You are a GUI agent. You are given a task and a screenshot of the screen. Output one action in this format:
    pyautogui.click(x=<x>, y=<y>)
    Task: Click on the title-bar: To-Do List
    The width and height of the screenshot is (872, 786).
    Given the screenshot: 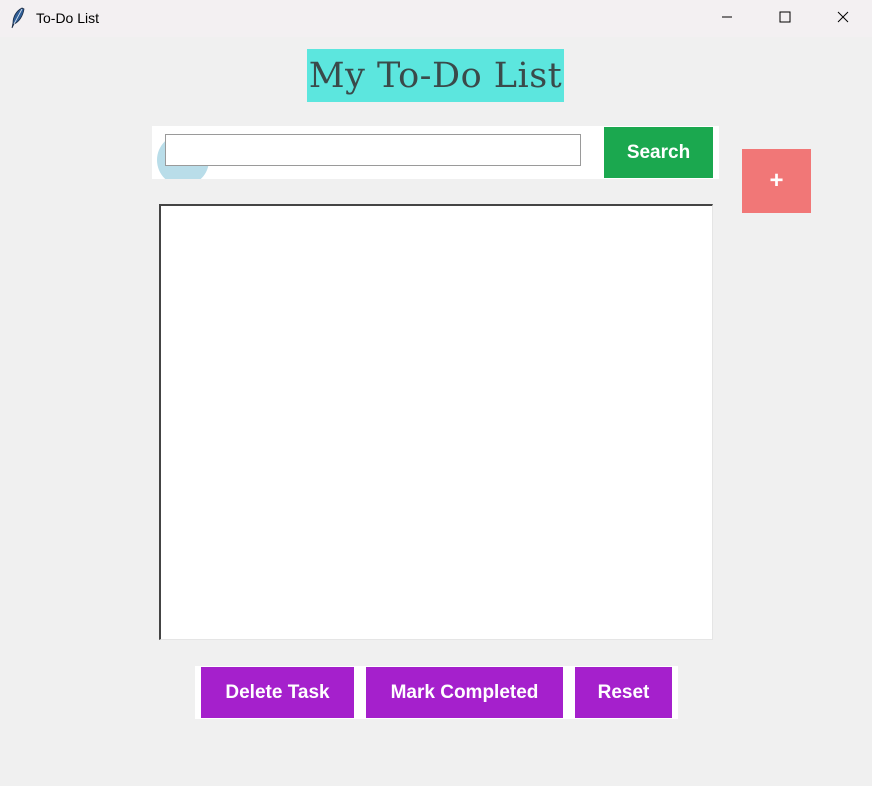 What is the action you would take?
    pyautogui.click(x=436, y=18)
    